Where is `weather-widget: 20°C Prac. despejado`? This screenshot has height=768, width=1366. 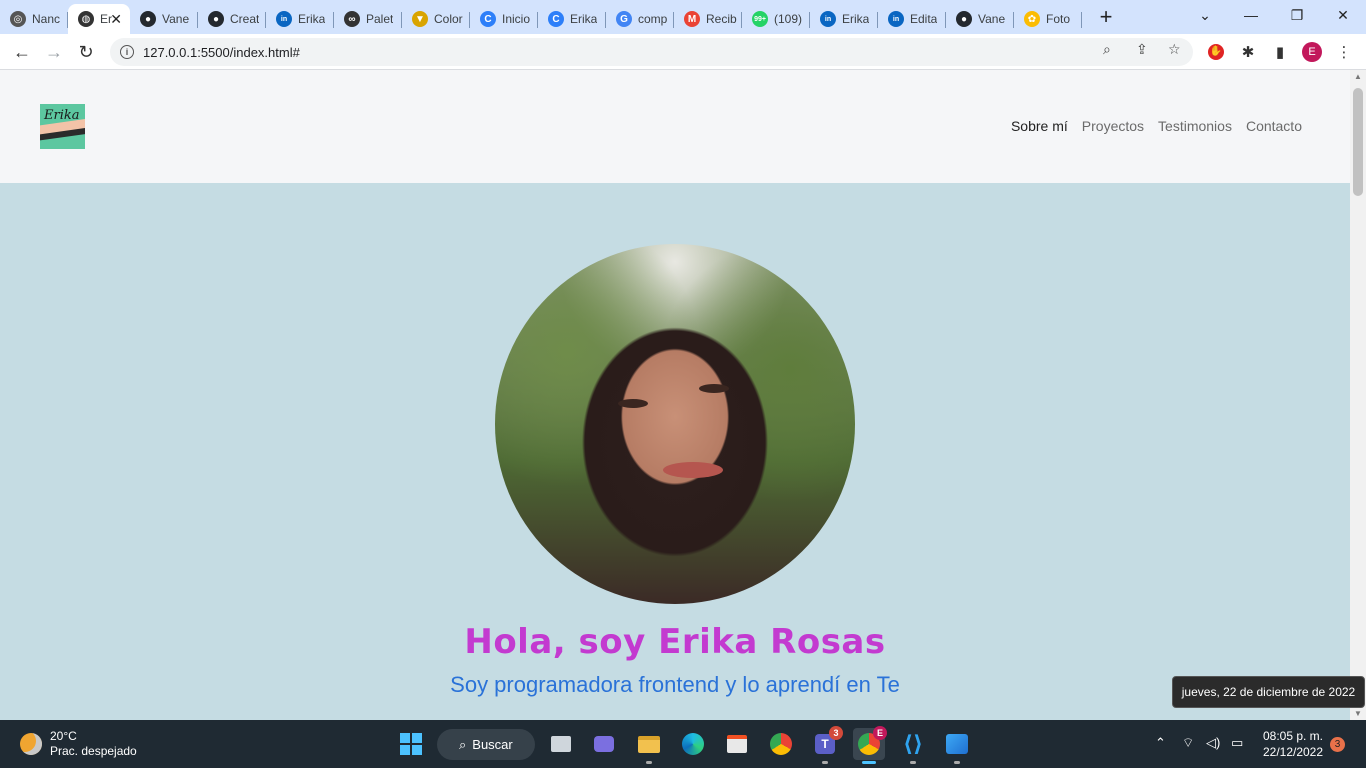 weather-widget: 20°C Prac. despejado is located at coordinates (78, 744).